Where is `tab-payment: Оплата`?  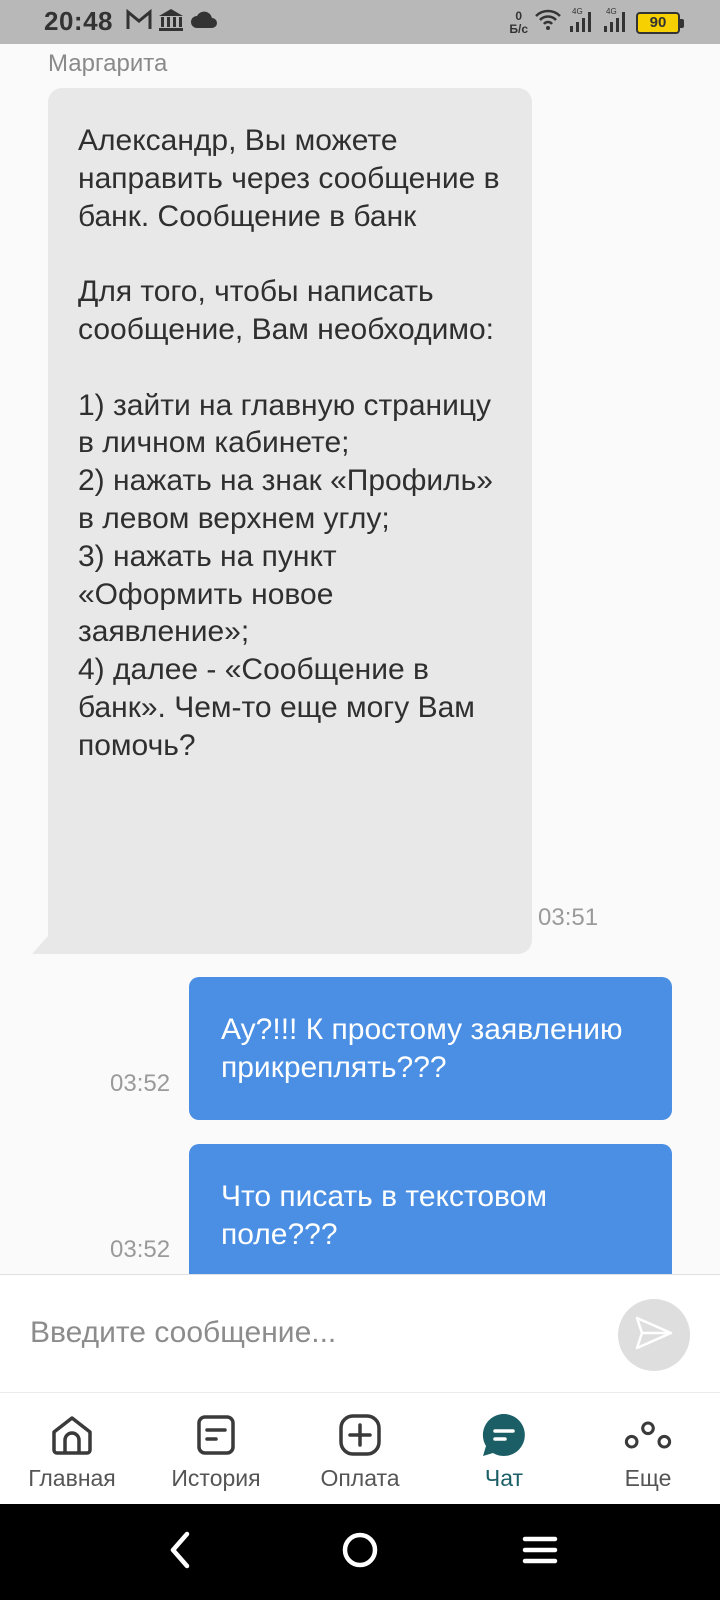
tab-payment: Оплата is located at coordinates (360, 1449).